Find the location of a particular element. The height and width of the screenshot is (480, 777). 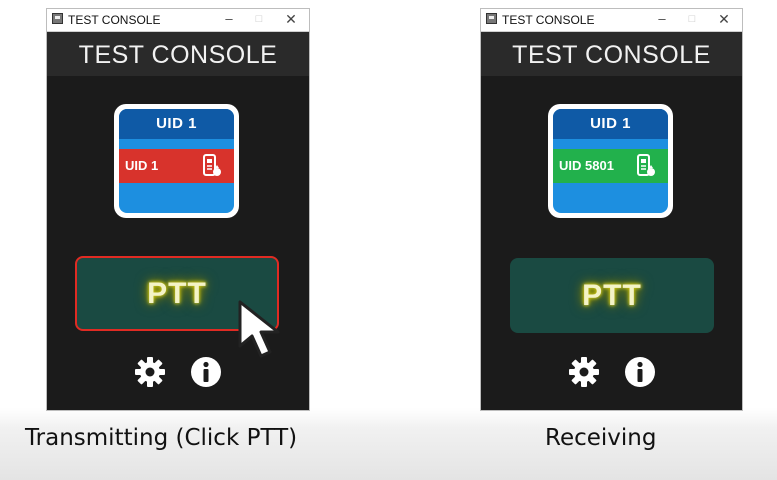

unit-card-status: UID 5801 is located at coordinates (610, 166).